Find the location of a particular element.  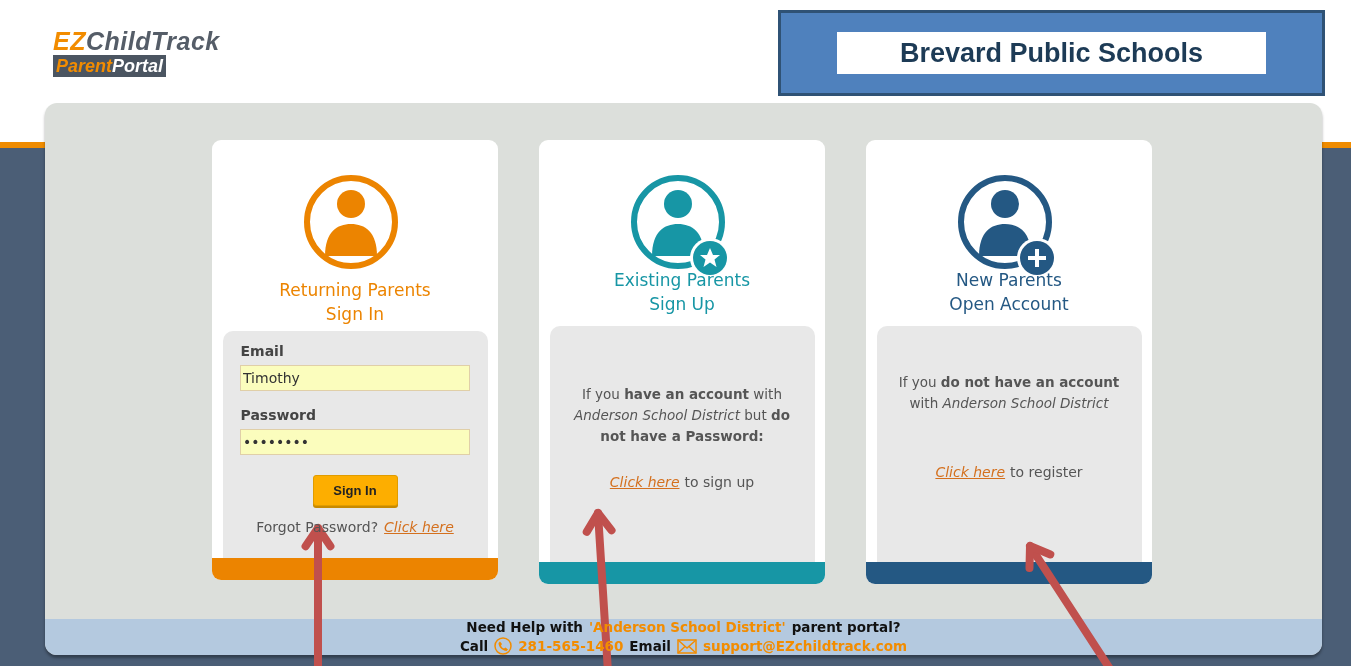

info-text: If you do not have an account with Anderson School District is located at coordinates (1009, 393).